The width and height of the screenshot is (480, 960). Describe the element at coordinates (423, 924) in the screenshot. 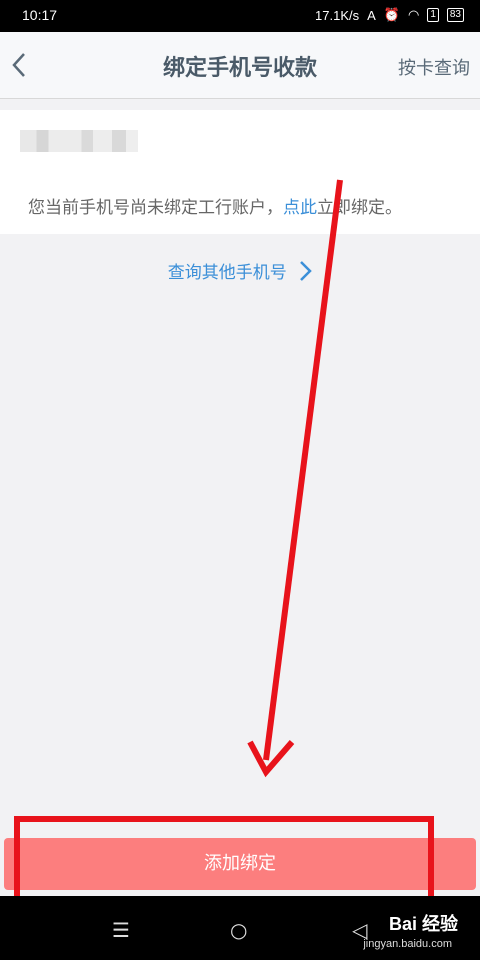

I see `watermark-logo: Bai 经验` at that location.